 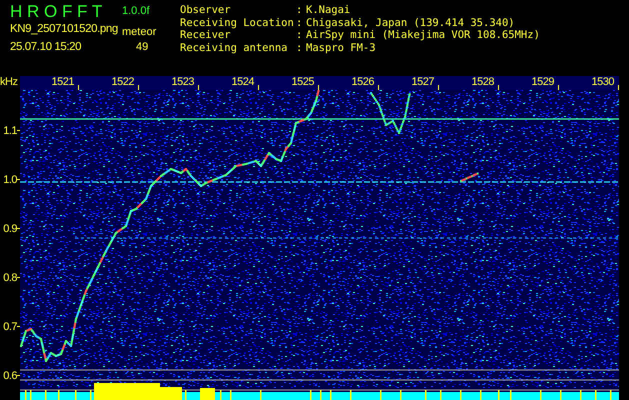 What do you see at coordinates (483, 82) in the screenshot?
I see `axis-label: 1528` at bounding box center [483, 82].